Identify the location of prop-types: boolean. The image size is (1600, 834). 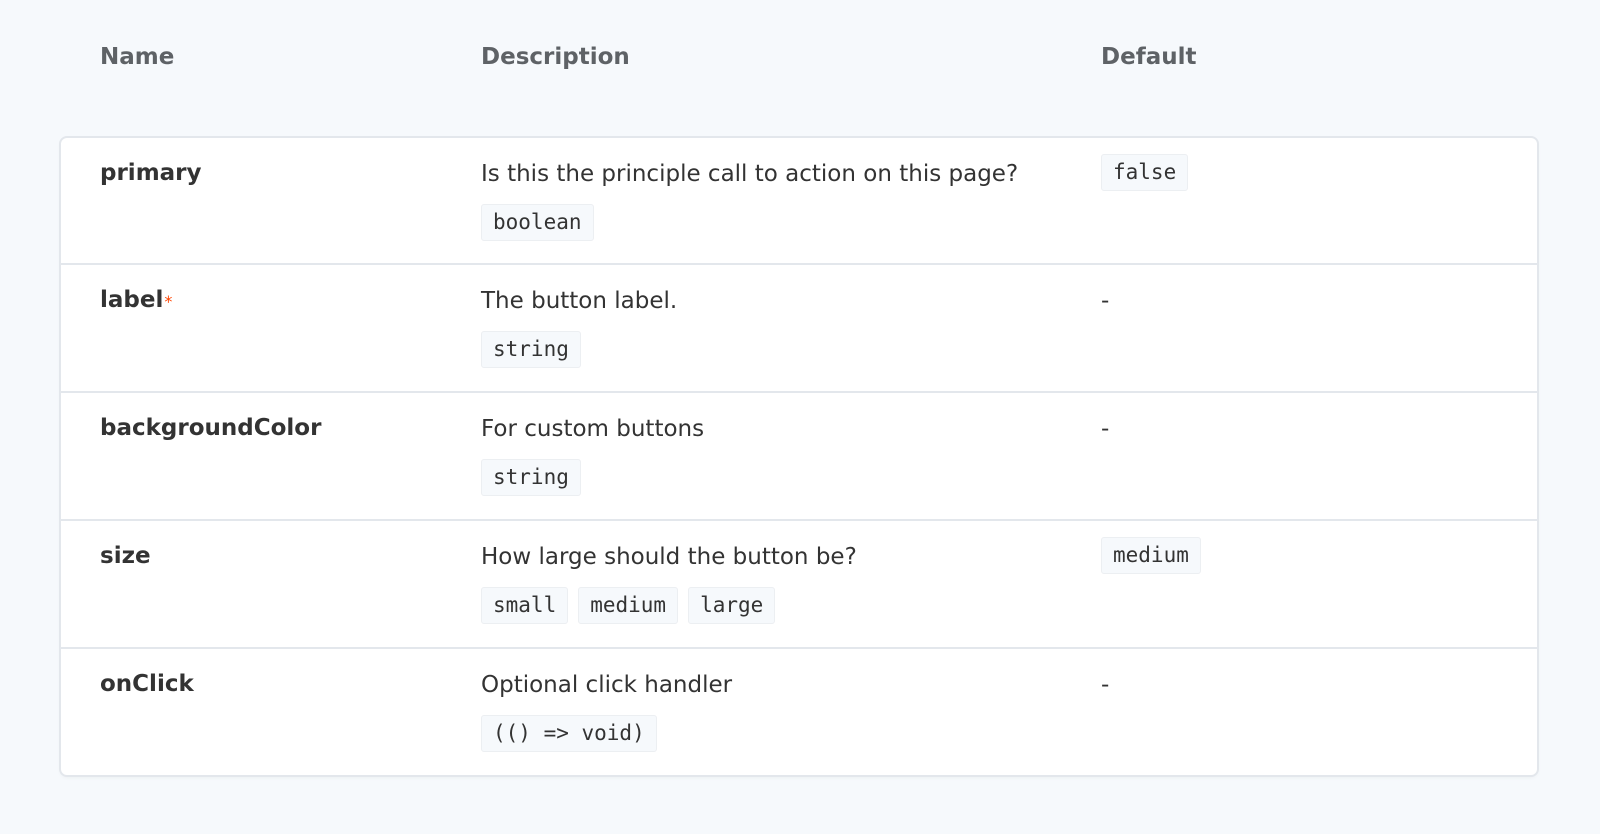
(791, 222).